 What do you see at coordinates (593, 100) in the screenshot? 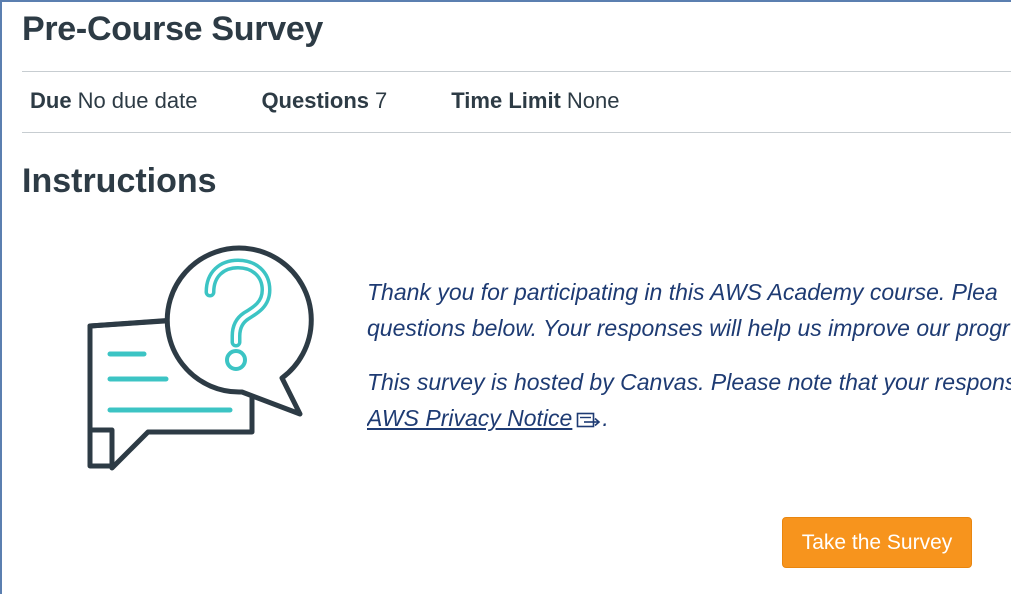
I see `time-limit-value: None` at bounding box center [593, 100].